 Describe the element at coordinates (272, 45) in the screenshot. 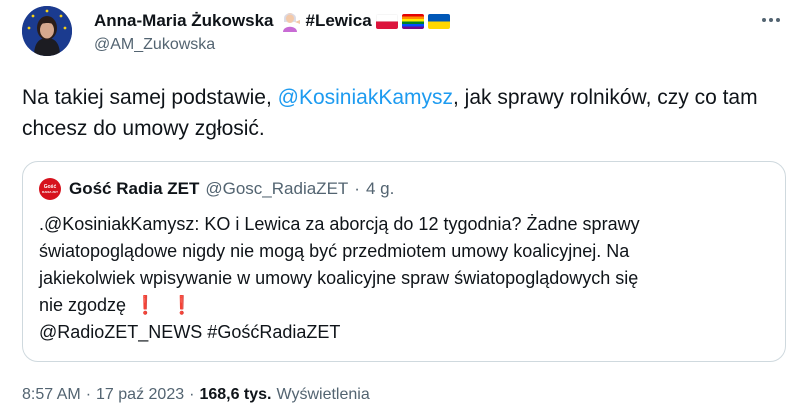

I see `author-handle: @AM_Zukowska` at that location.